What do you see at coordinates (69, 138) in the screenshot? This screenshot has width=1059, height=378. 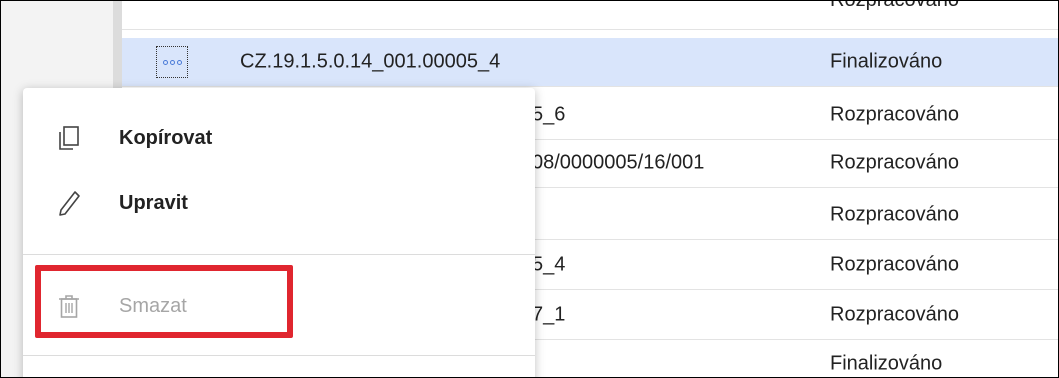 I see `copy-icon` at bounding box center [69, 138].